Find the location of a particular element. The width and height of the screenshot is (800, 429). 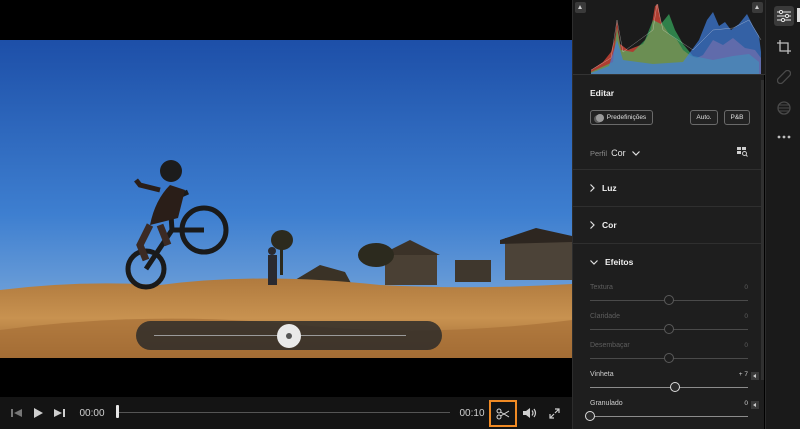

current-time-text: 00:00 is located at coordinates (92, 413).